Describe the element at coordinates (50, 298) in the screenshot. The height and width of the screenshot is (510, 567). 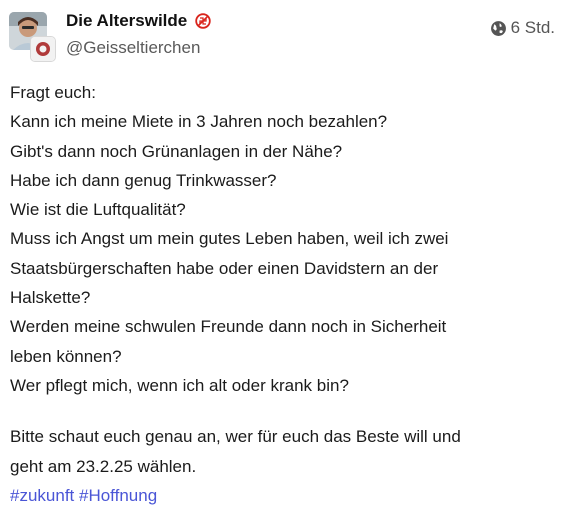
I see `content-line: Halskette?` at that location.